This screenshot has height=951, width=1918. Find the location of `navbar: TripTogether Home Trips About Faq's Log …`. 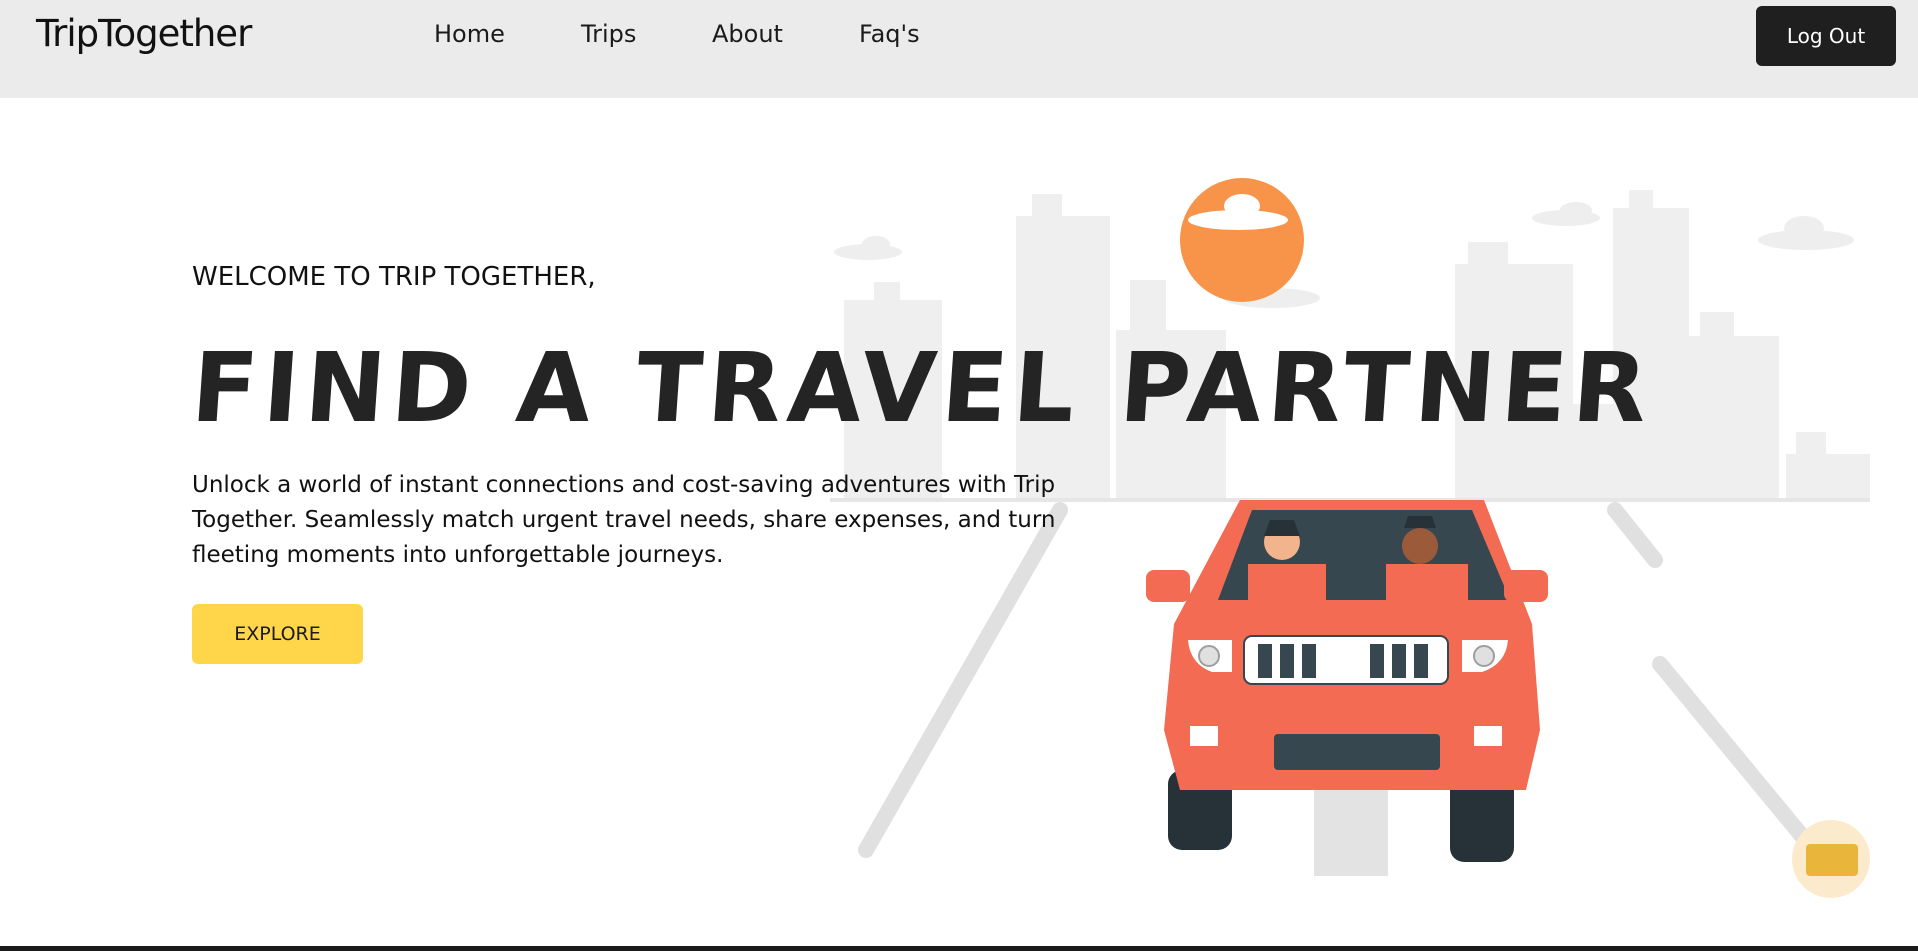

navbar: TripTogether Home Trips About Faq's Log … is located at coordinates (959, 49).